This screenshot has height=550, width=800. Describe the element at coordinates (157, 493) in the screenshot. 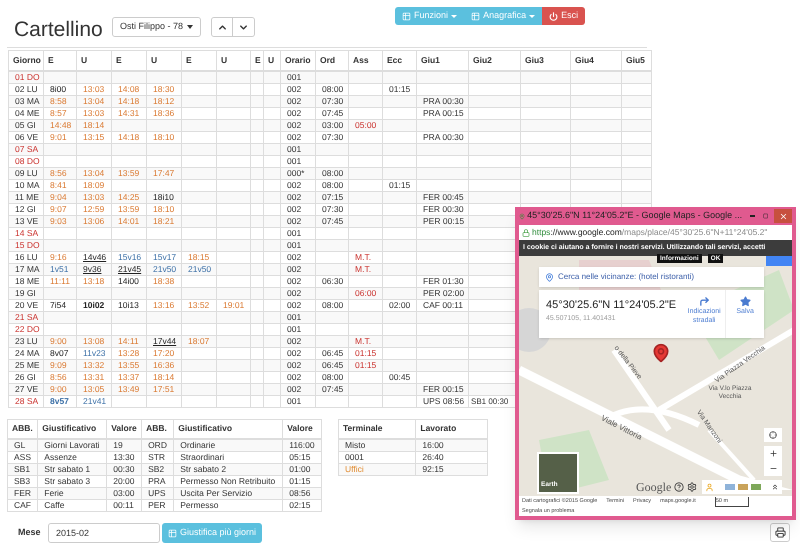

I see `table-cell: UPS` at that location.